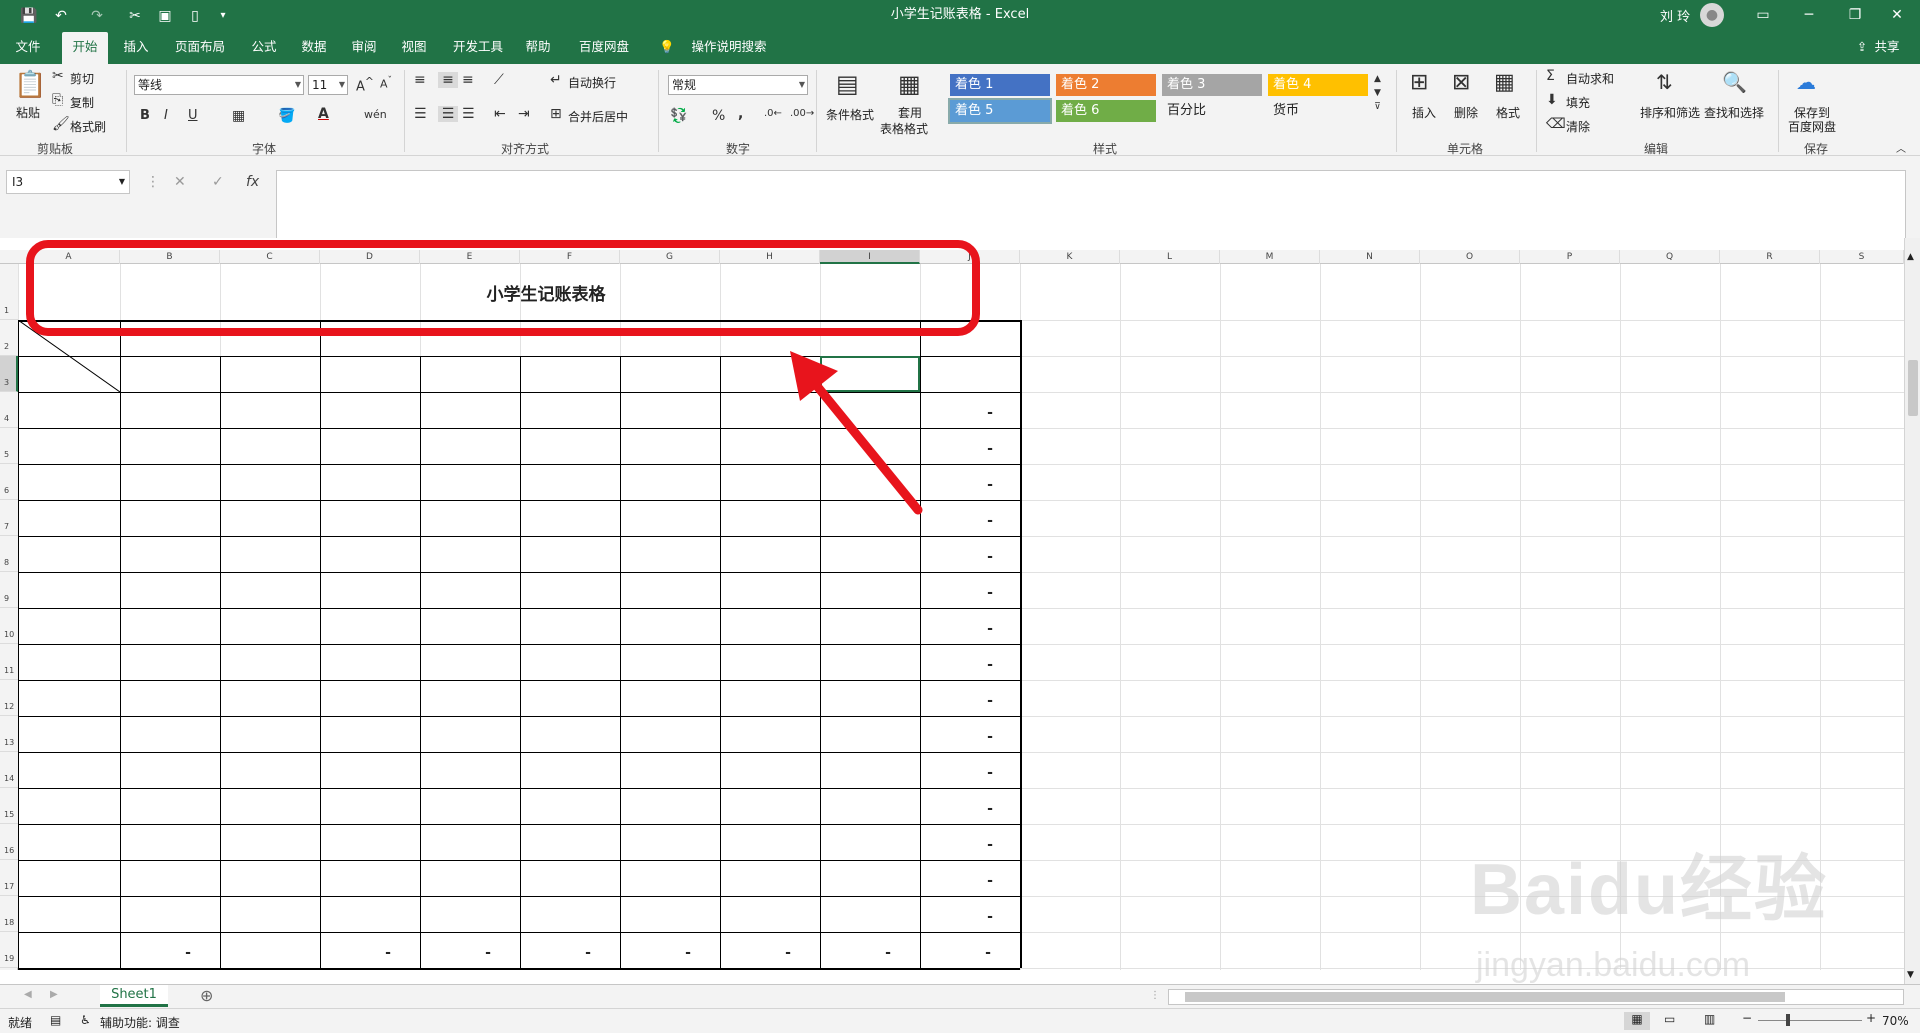 The height and width of the screenshot is (1033, 1920). I want to click on number-format-select: 常规 ▼, so click(738, 85).